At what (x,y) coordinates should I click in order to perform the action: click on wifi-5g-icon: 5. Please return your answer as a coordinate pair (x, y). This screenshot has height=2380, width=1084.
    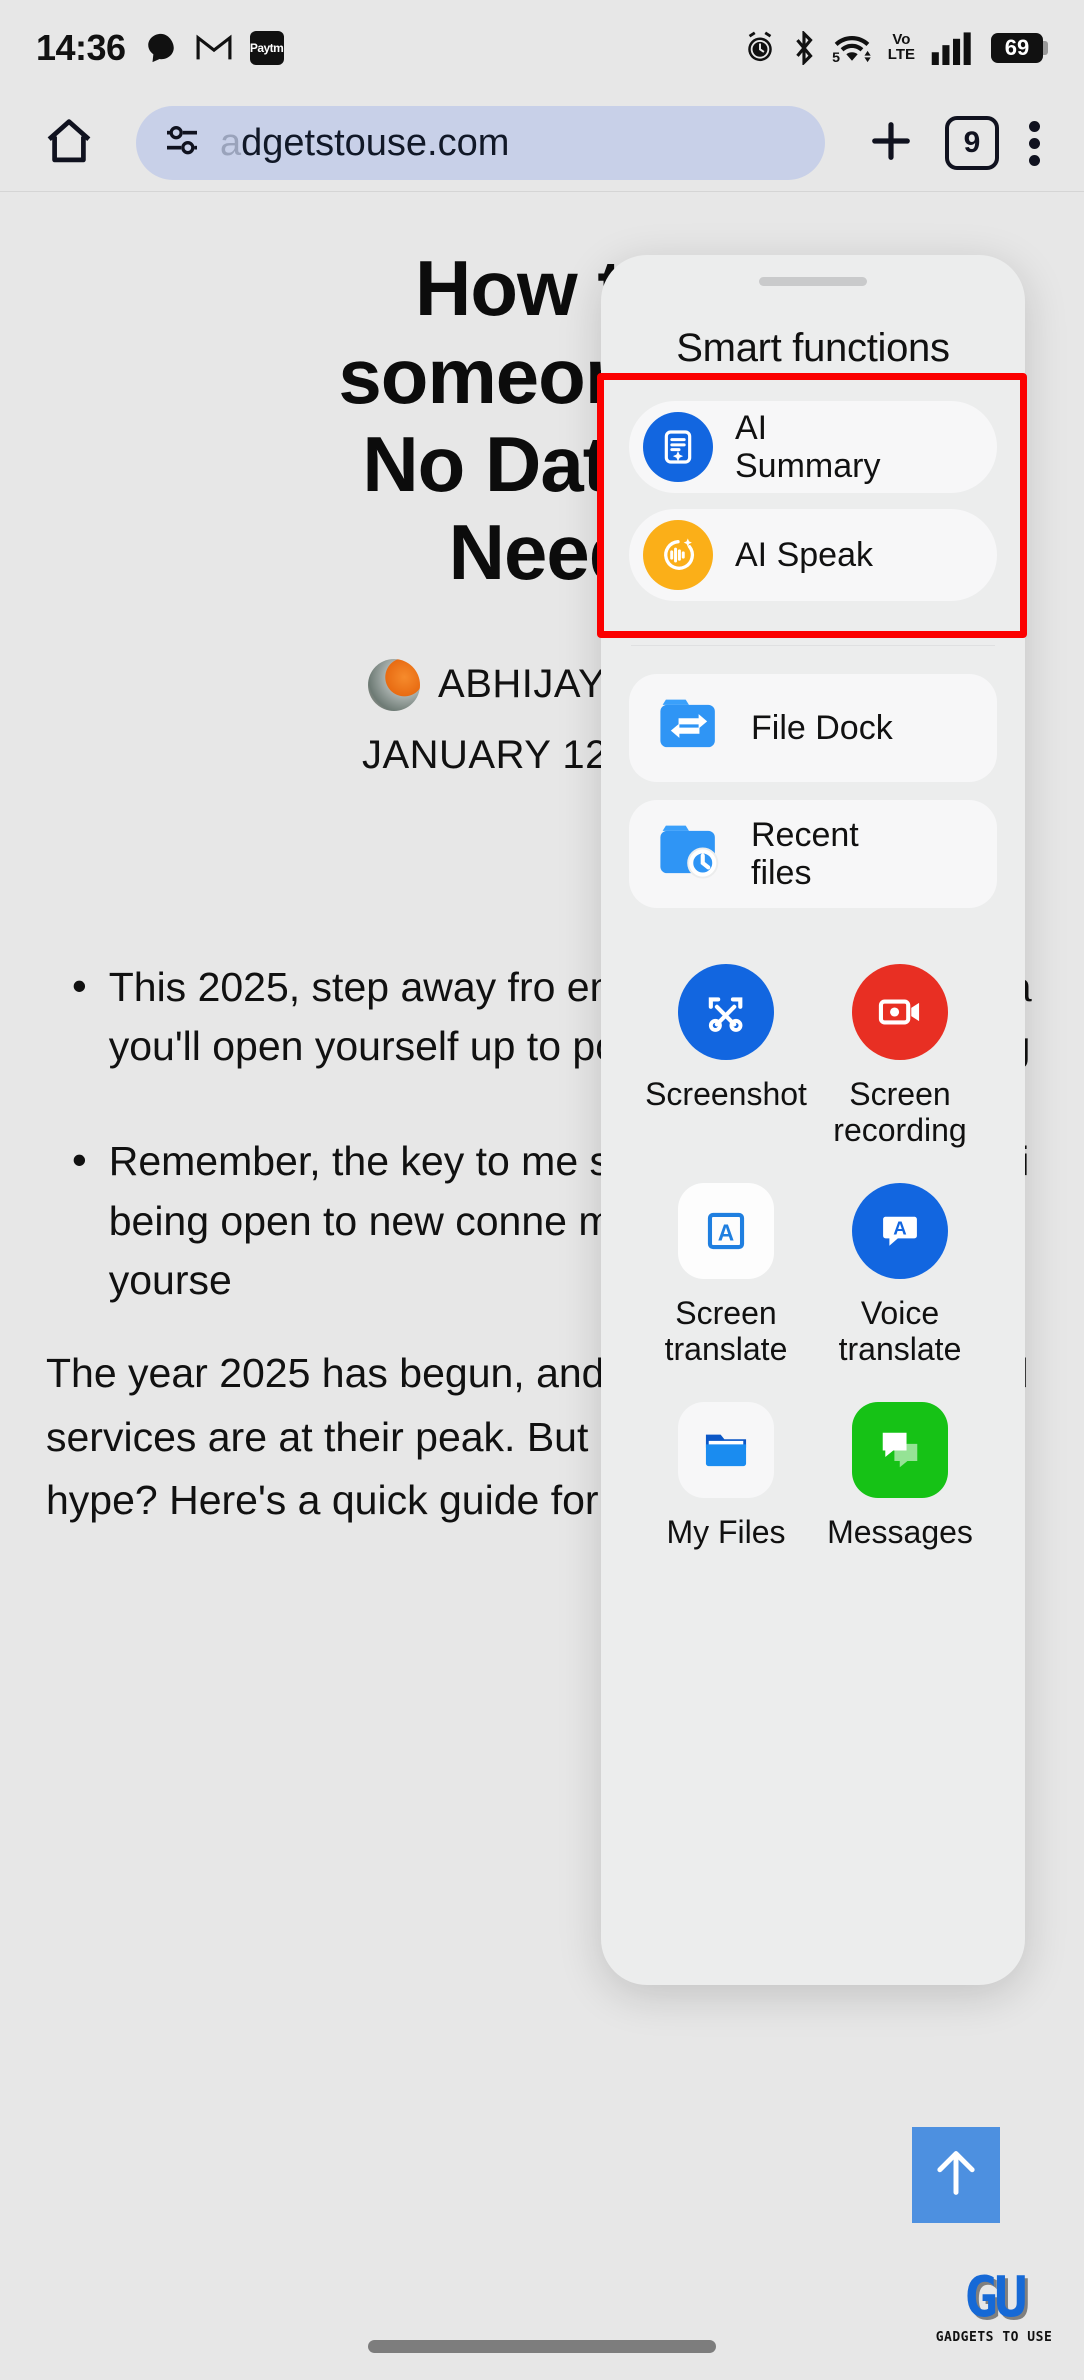
    Looking at the image, I should click on (852, 48).